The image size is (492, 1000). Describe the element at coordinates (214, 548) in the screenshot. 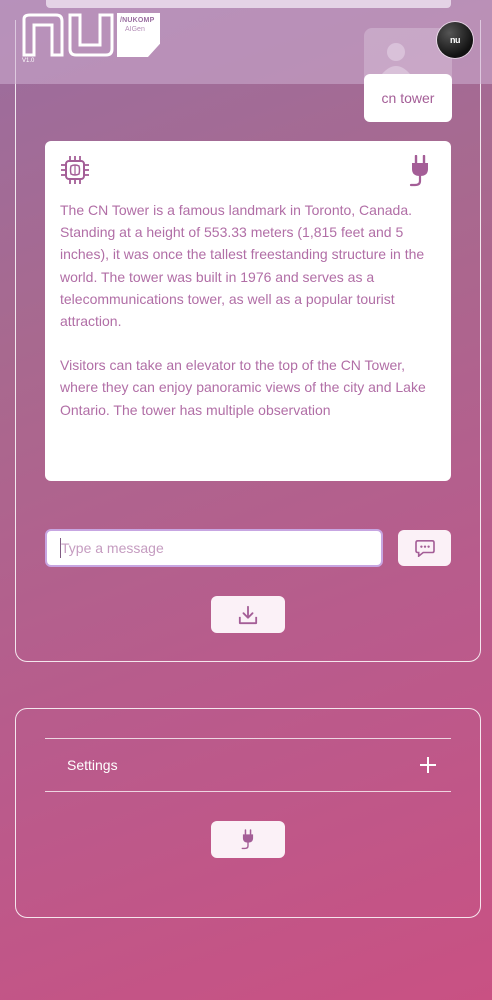

I see `message-input` at that location.